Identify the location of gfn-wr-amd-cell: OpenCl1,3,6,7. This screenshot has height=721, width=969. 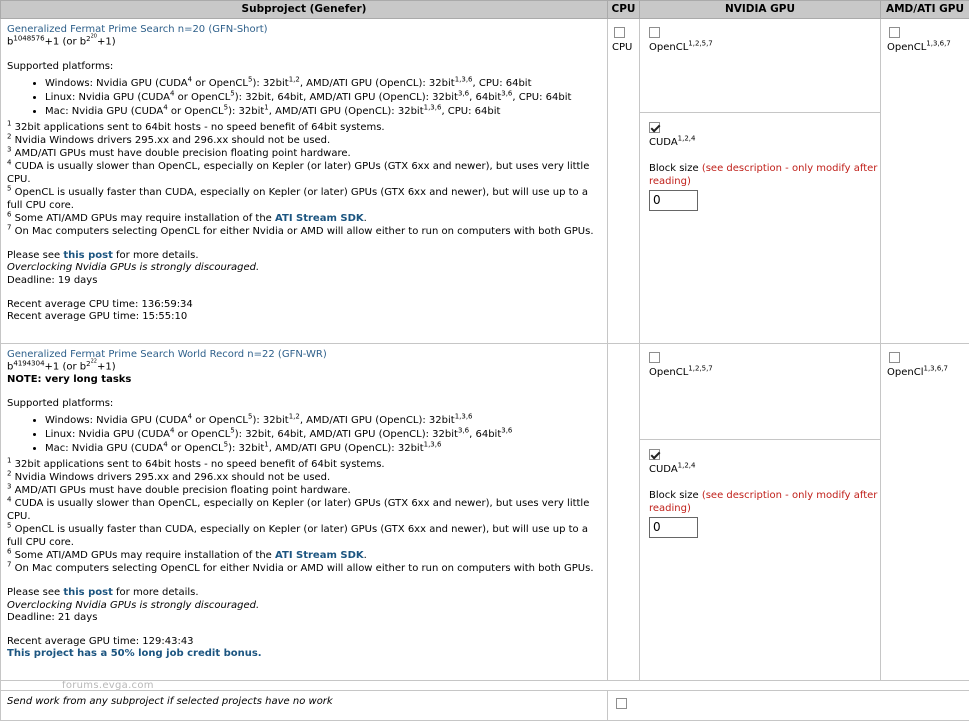
(925, 512).